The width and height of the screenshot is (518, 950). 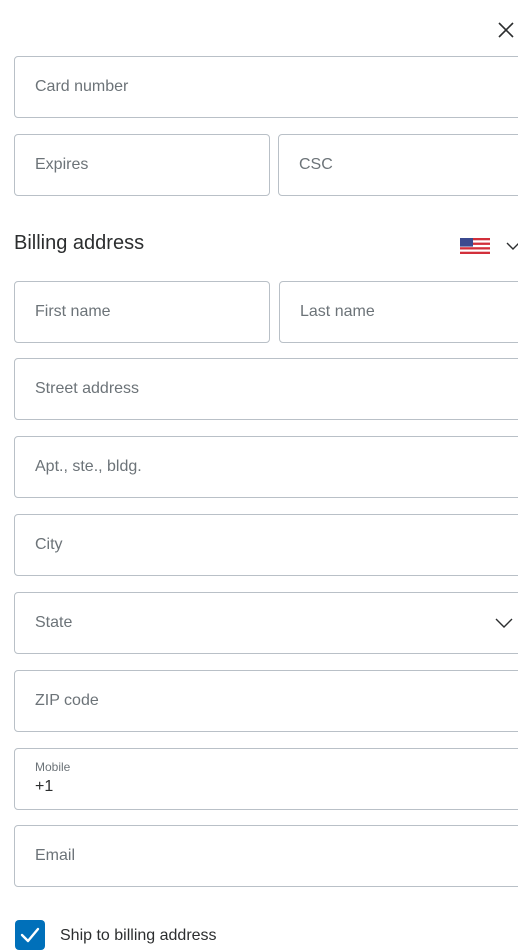 What do you see at coordinates (273, 87) in the screenshot?
I see `card-number-input` at bounding box center [273, 87].